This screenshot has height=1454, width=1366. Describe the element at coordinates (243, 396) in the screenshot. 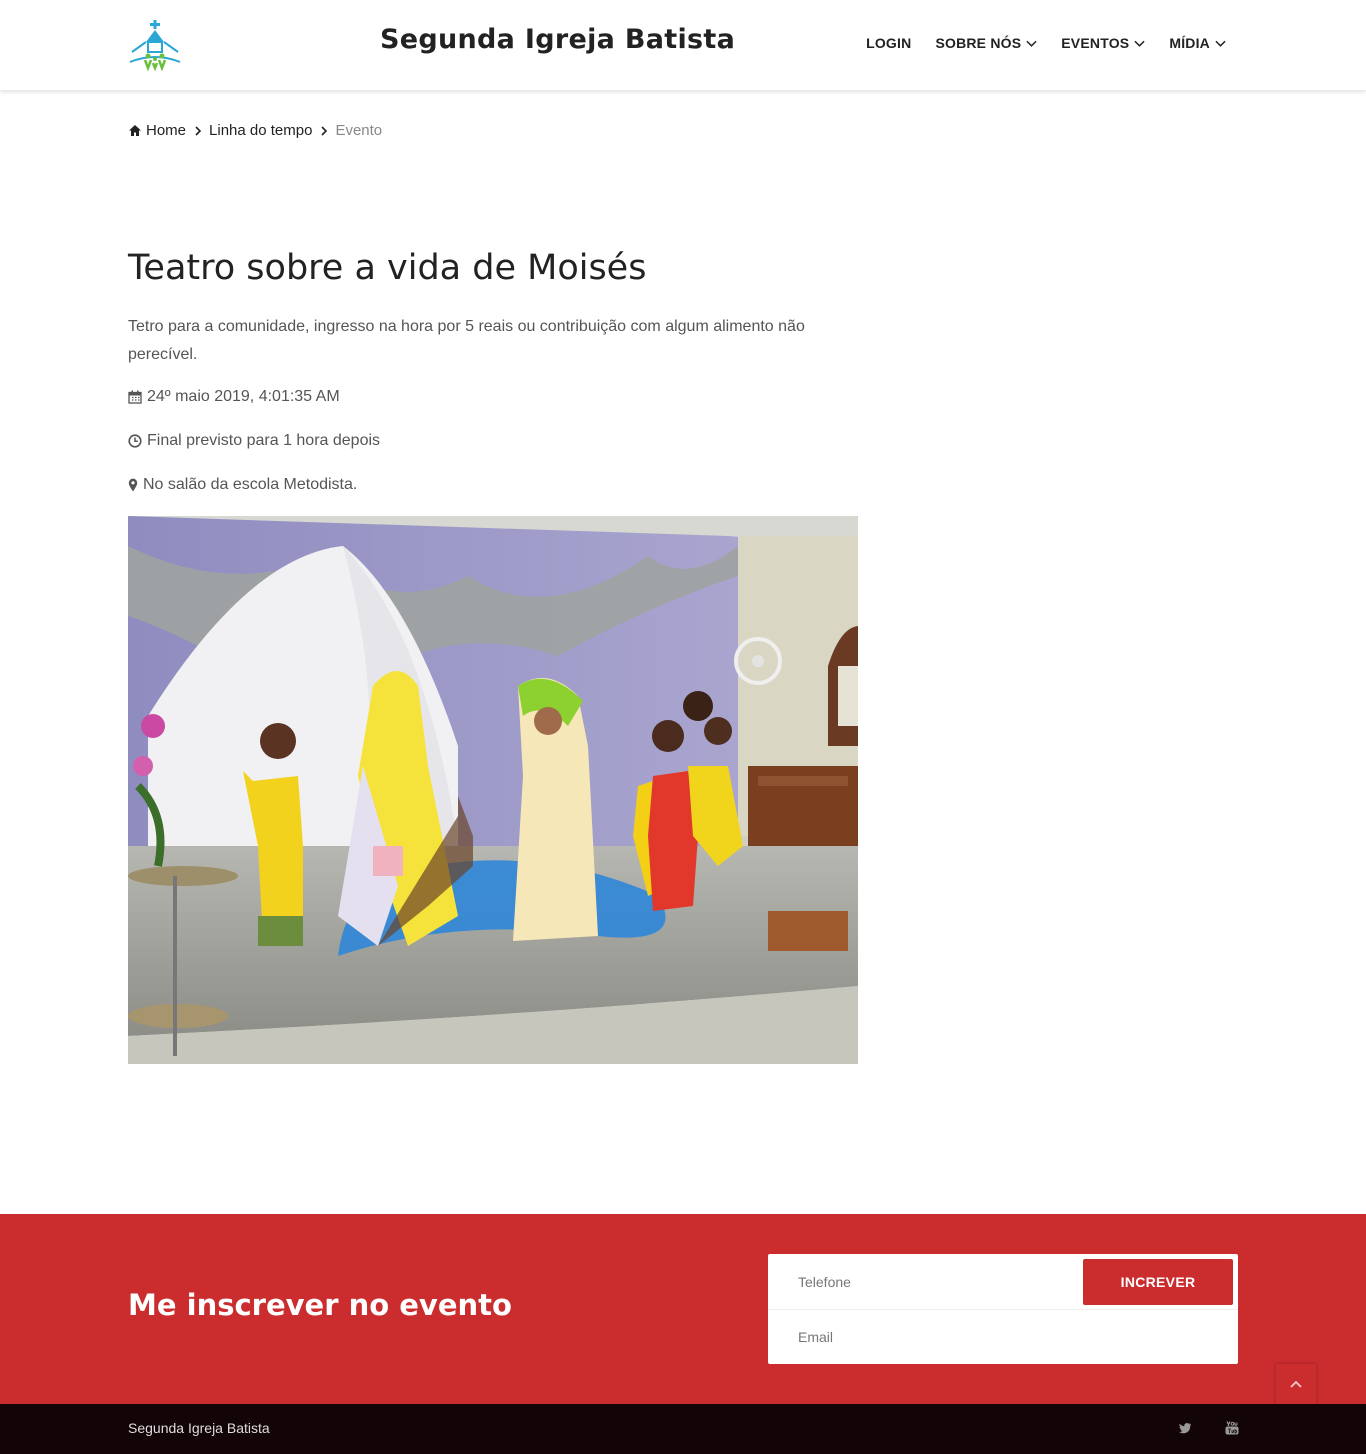

I see `event-date: 24º maio 2019, 4:01:35 AM` at that location.